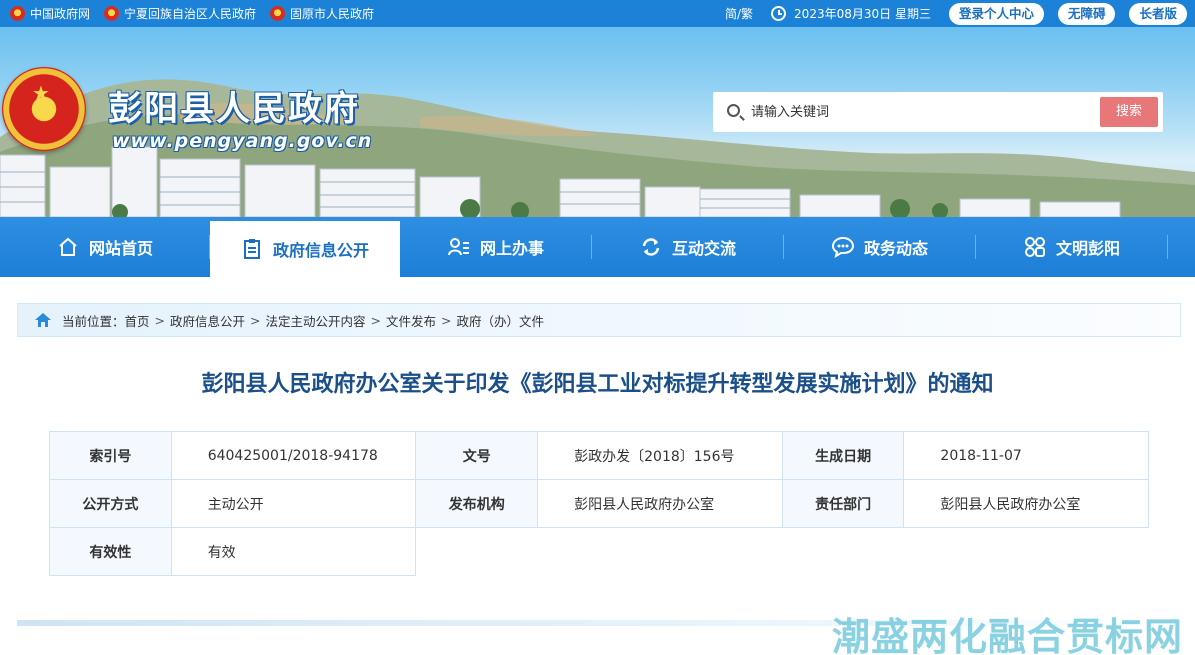  I want to click on chat-bubble-icon, so click(842, 247).